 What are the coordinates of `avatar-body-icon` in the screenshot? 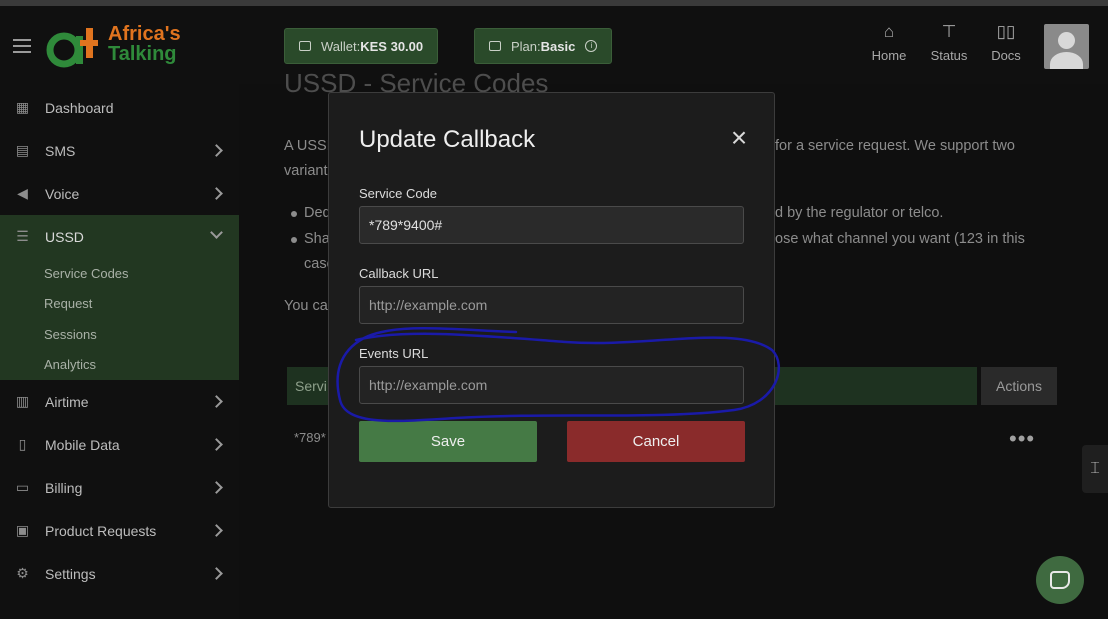 It's located at (1066, 60).